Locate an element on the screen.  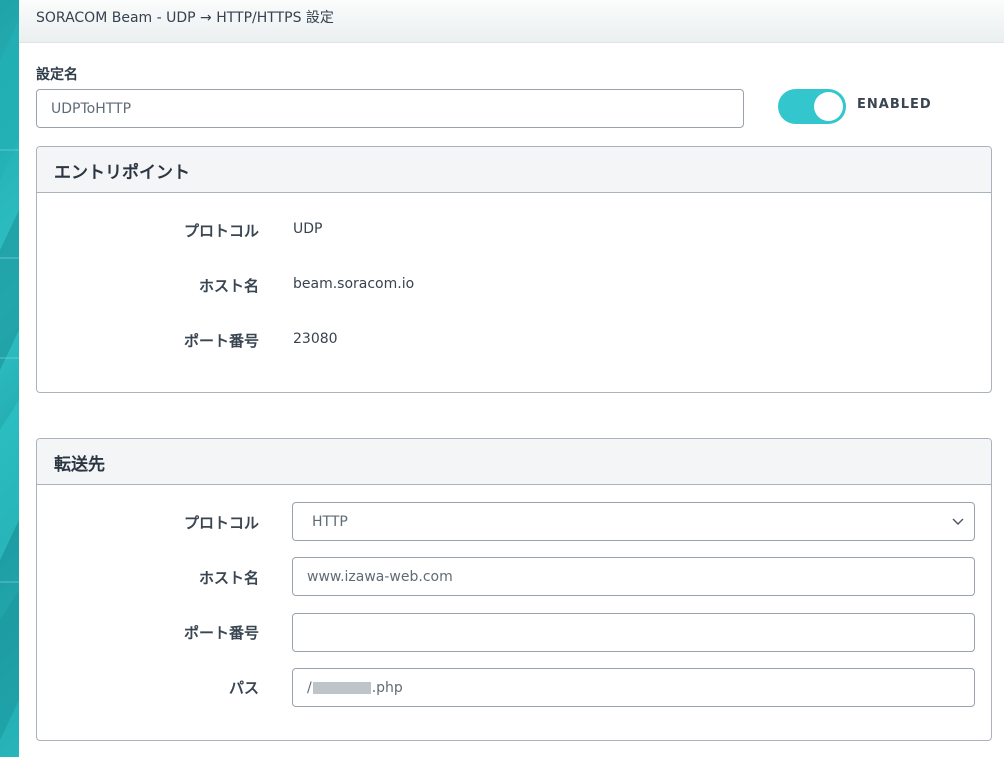
entry-protocol-value: UDP is located at coordinates (308, 229).